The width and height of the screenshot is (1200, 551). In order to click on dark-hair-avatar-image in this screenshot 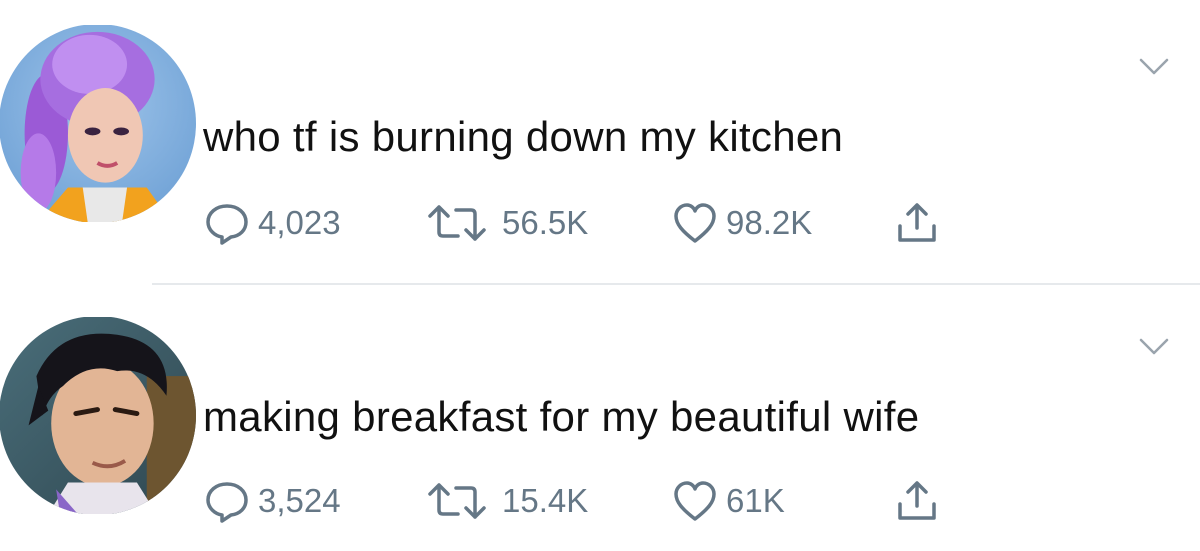, I will do `click(98, 415)`.